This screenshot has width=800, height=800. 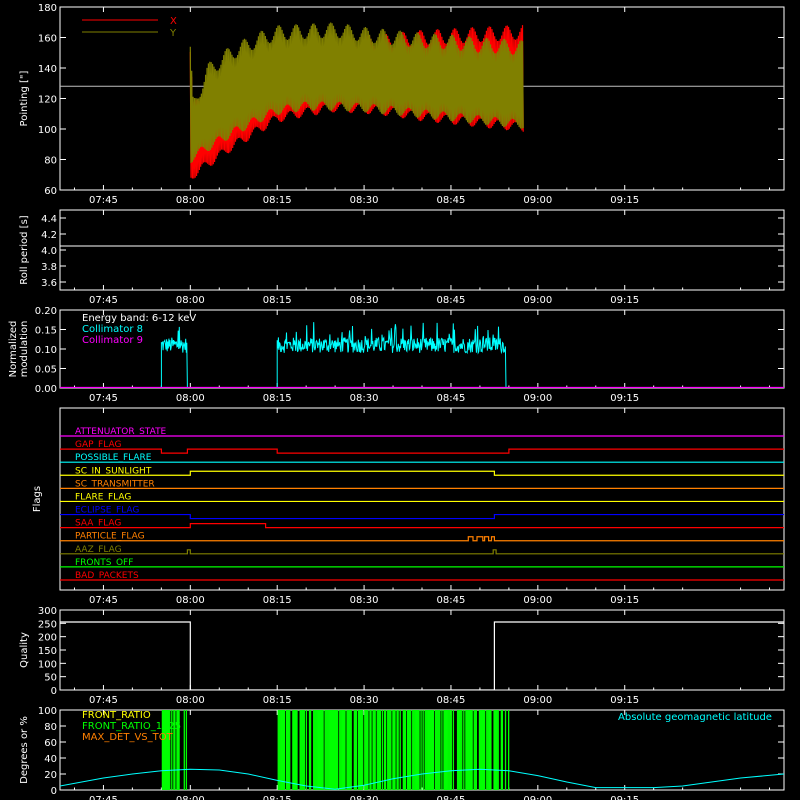 What do you see at coordinates (113, 458) in the screenshot?
I see `flag-label: POSSIBLE_FLARE` at bounding box center [113, 458].